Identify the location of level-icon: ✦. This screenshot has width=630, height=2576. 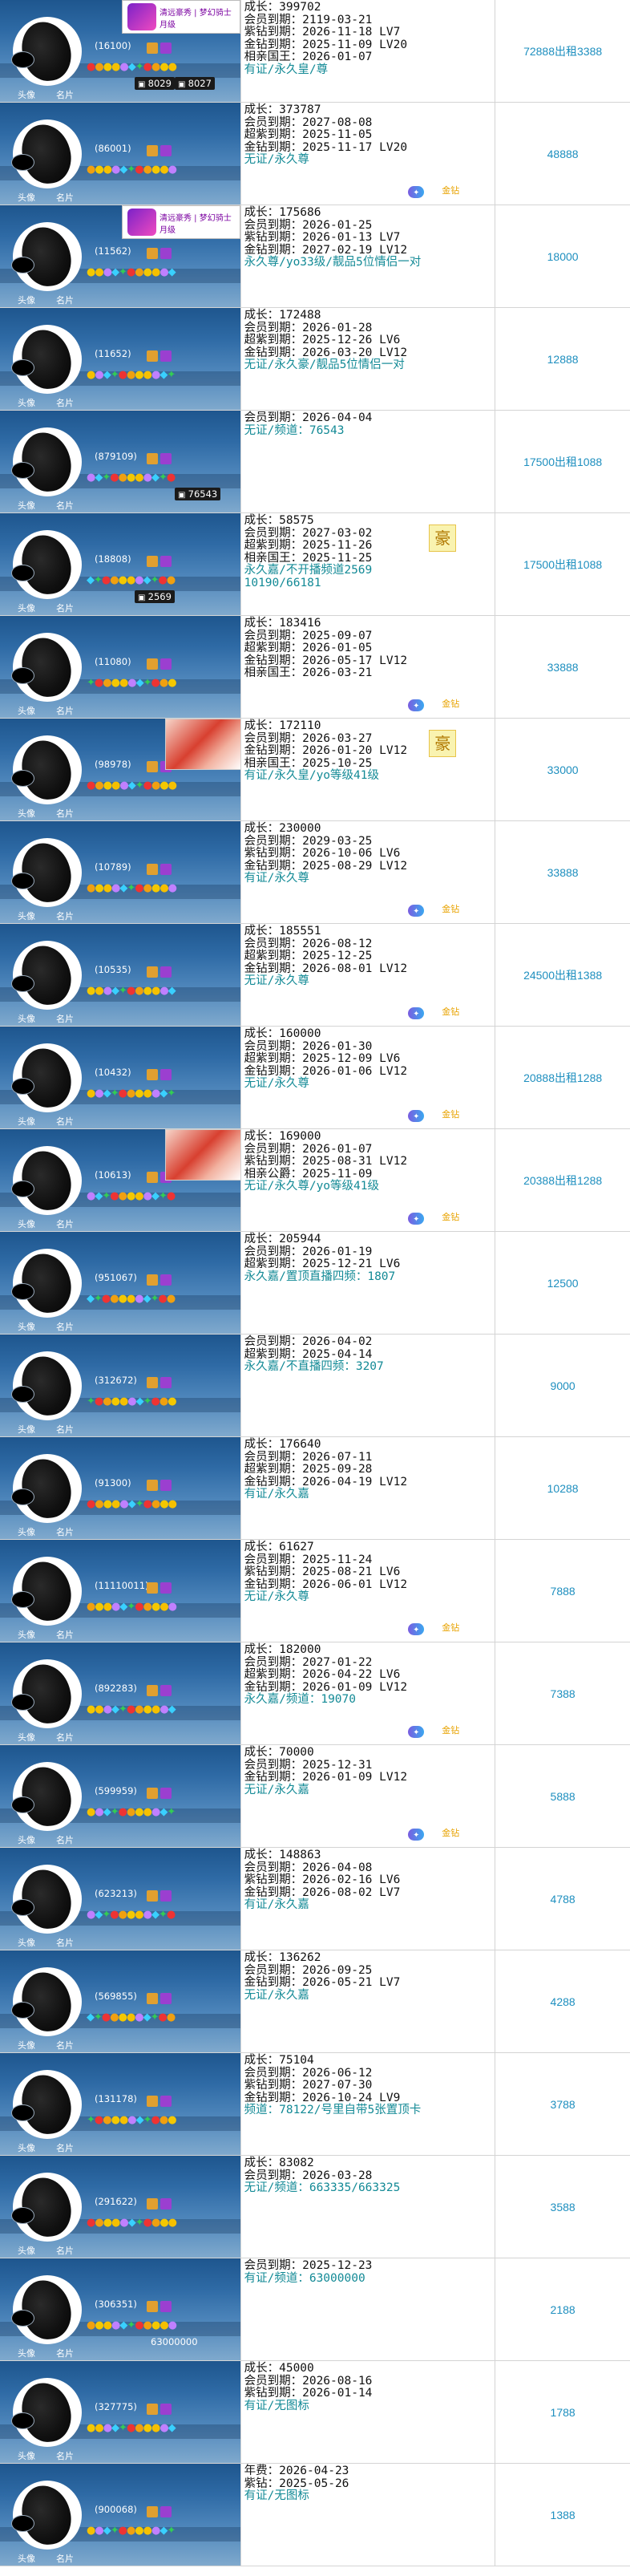
(155, 2017).